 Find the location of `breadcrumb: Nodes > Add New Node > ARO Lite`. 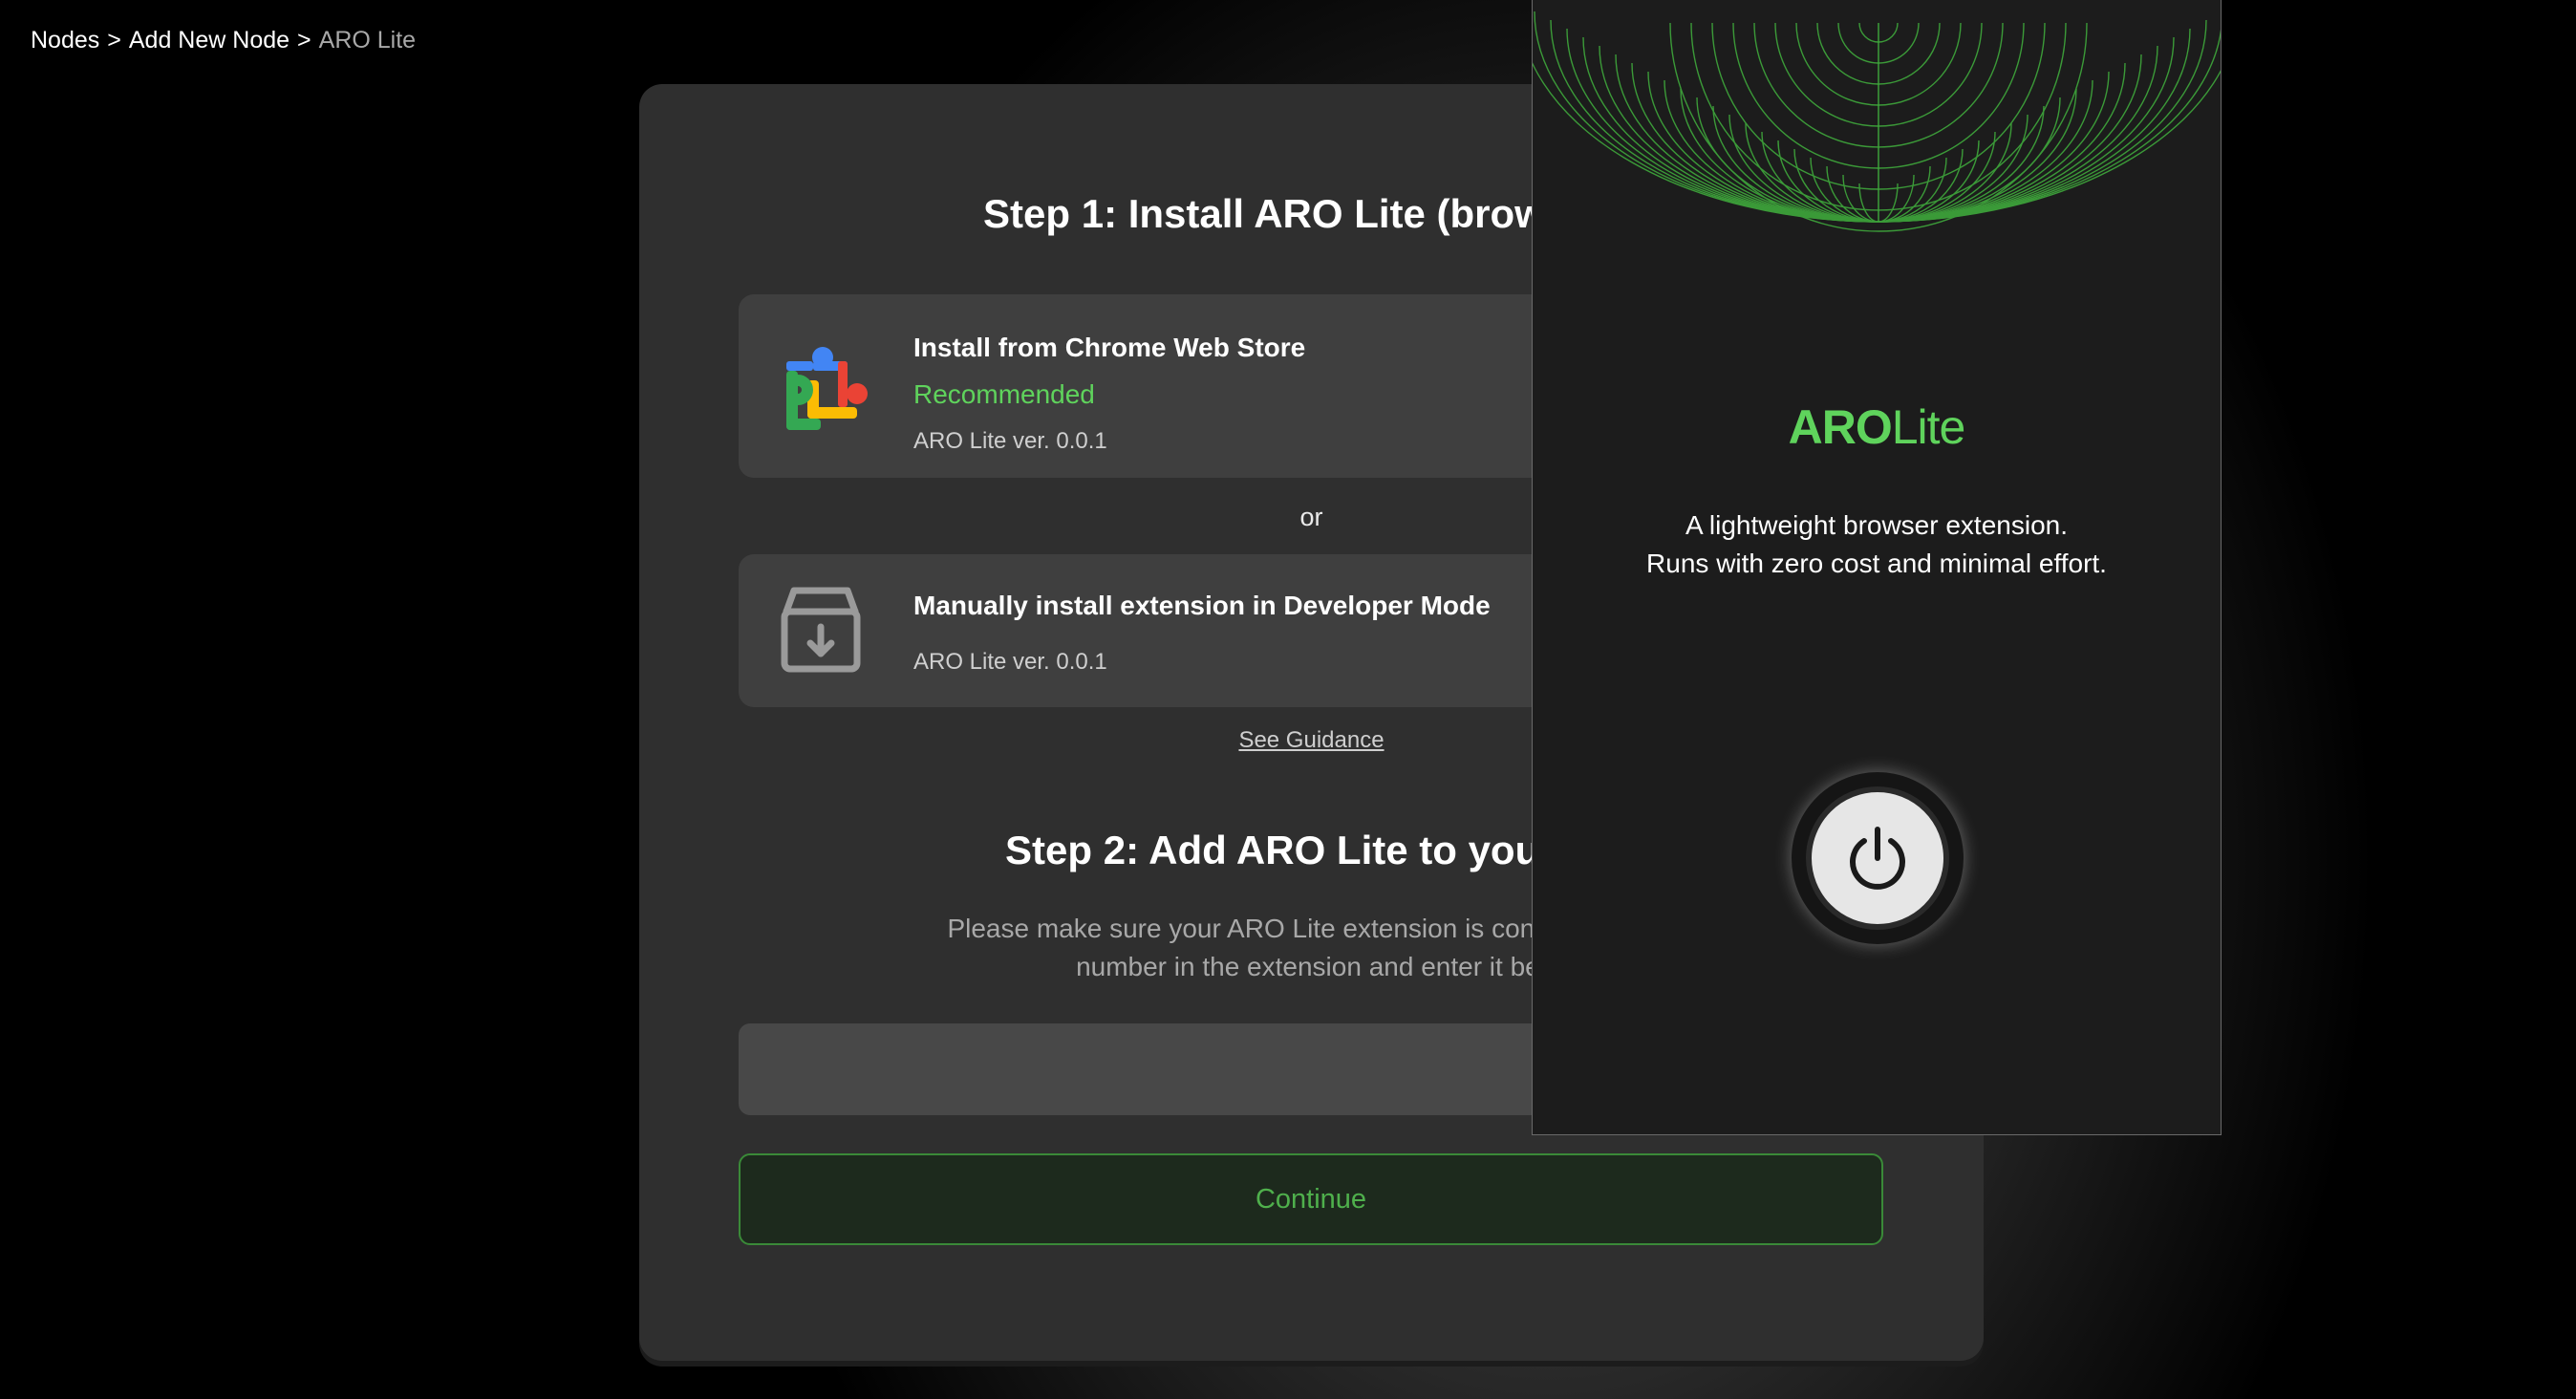

breadcrumb: Nodes > Add New Node > ARO Lite is located at coordinates (223, 40).